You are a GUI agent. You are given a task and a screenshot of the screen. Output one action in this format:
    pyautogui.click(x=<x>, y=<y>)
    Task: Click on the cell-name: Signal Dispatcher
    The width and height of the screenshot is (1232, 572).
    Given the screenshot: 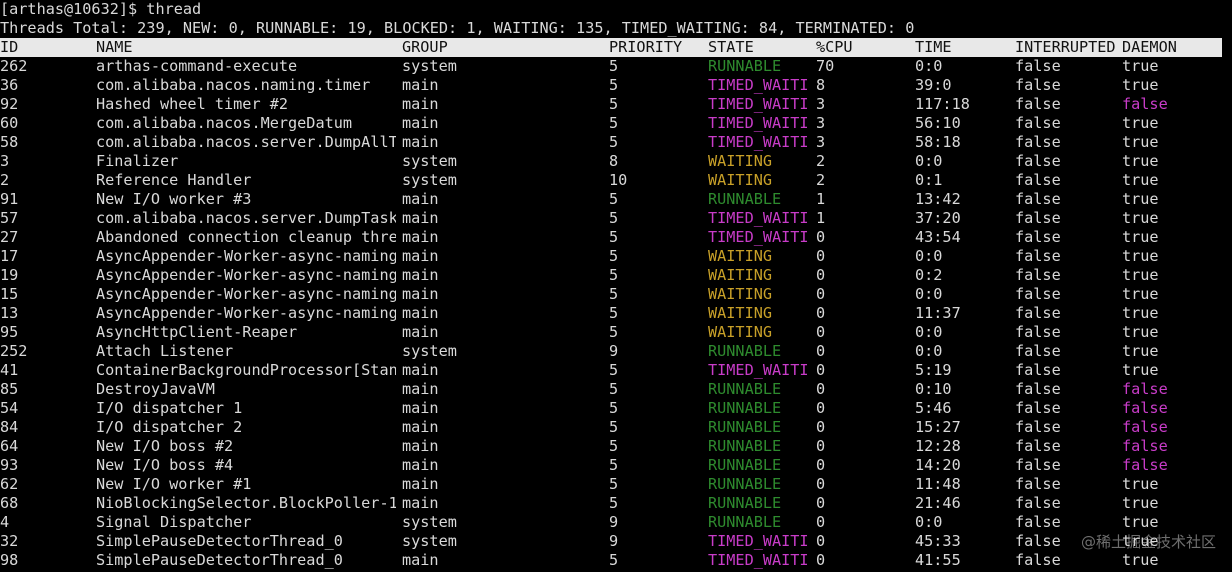 What is the action you would take?
    pyautogui.click(x=174, y=522)
    